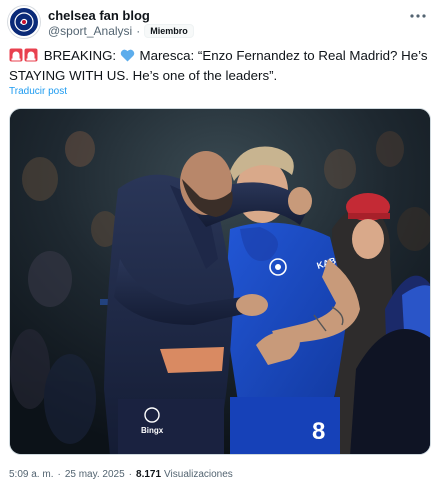  What do you see at coordinates (148, 474) in the screenshot?
I see `views-count: 8.171` at bounding box center [148, 474].